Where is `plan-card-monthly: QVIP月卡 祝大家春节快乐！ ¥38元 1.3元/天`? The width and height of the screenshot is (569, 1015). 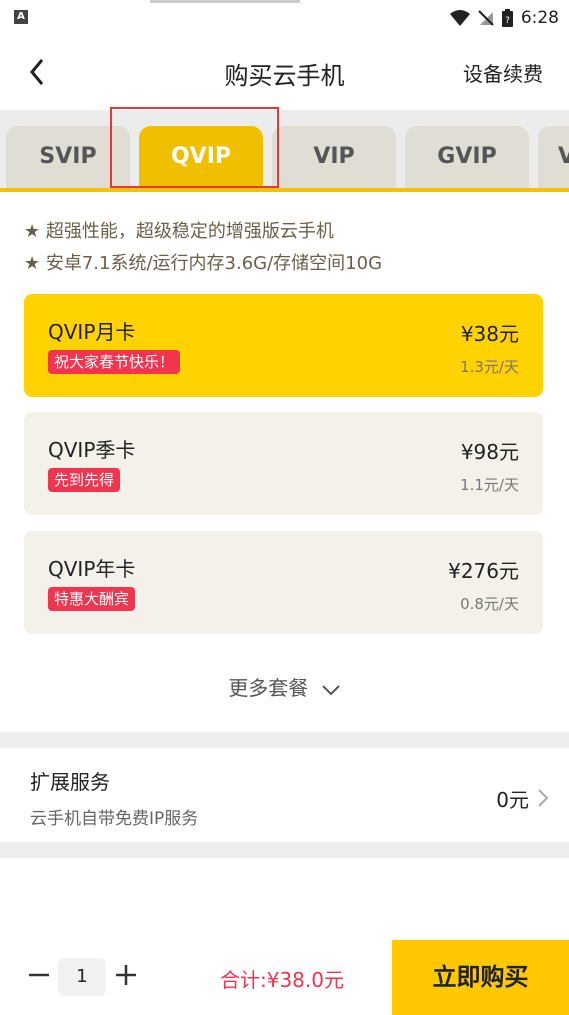 plan-card-monthly: QVIP月卡 祝大家春节快乐！ ¥38元 1.3元/天 is located at coordinates (283, 345).